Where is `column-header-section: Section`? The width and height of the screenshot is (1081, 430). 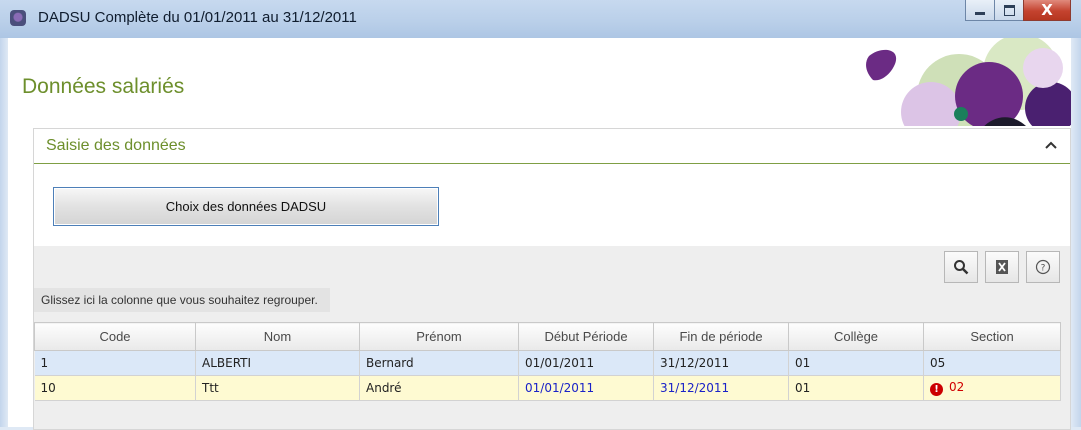 column-header-section: Section is located at coordinates (992, 336).